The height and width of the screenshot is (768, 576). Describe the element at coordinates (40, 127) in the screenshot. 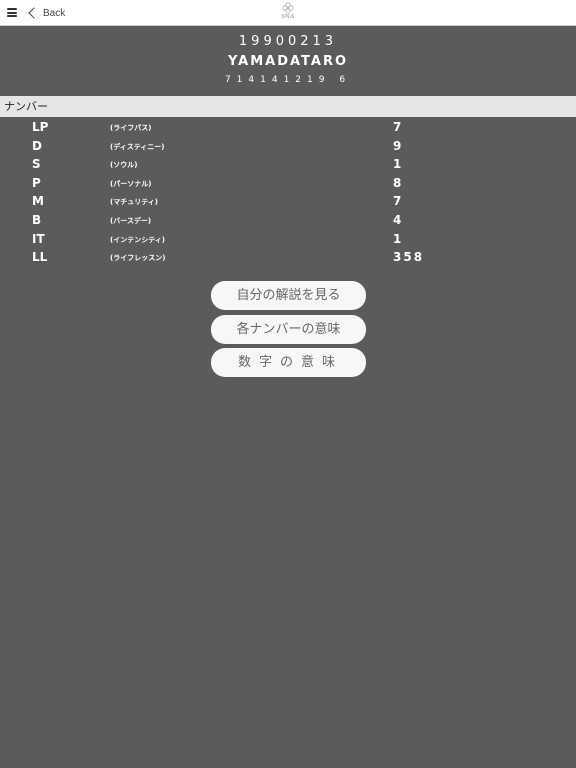

I see `number-code: LP` at that location.